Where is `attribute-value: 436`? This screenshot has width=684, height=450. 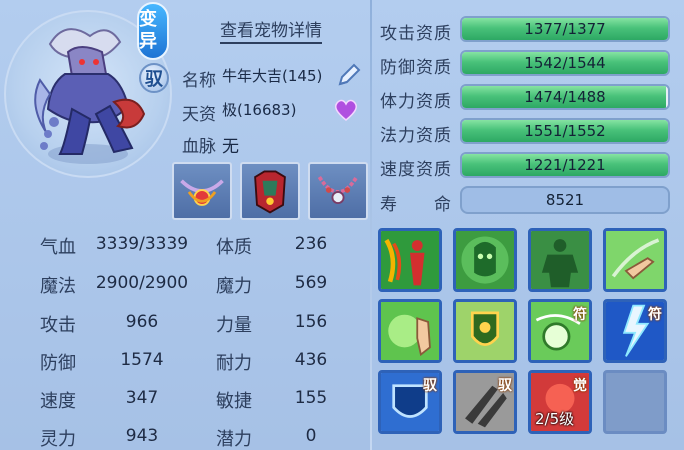
attribute-value: 436 is located at coordinates (311, 360).